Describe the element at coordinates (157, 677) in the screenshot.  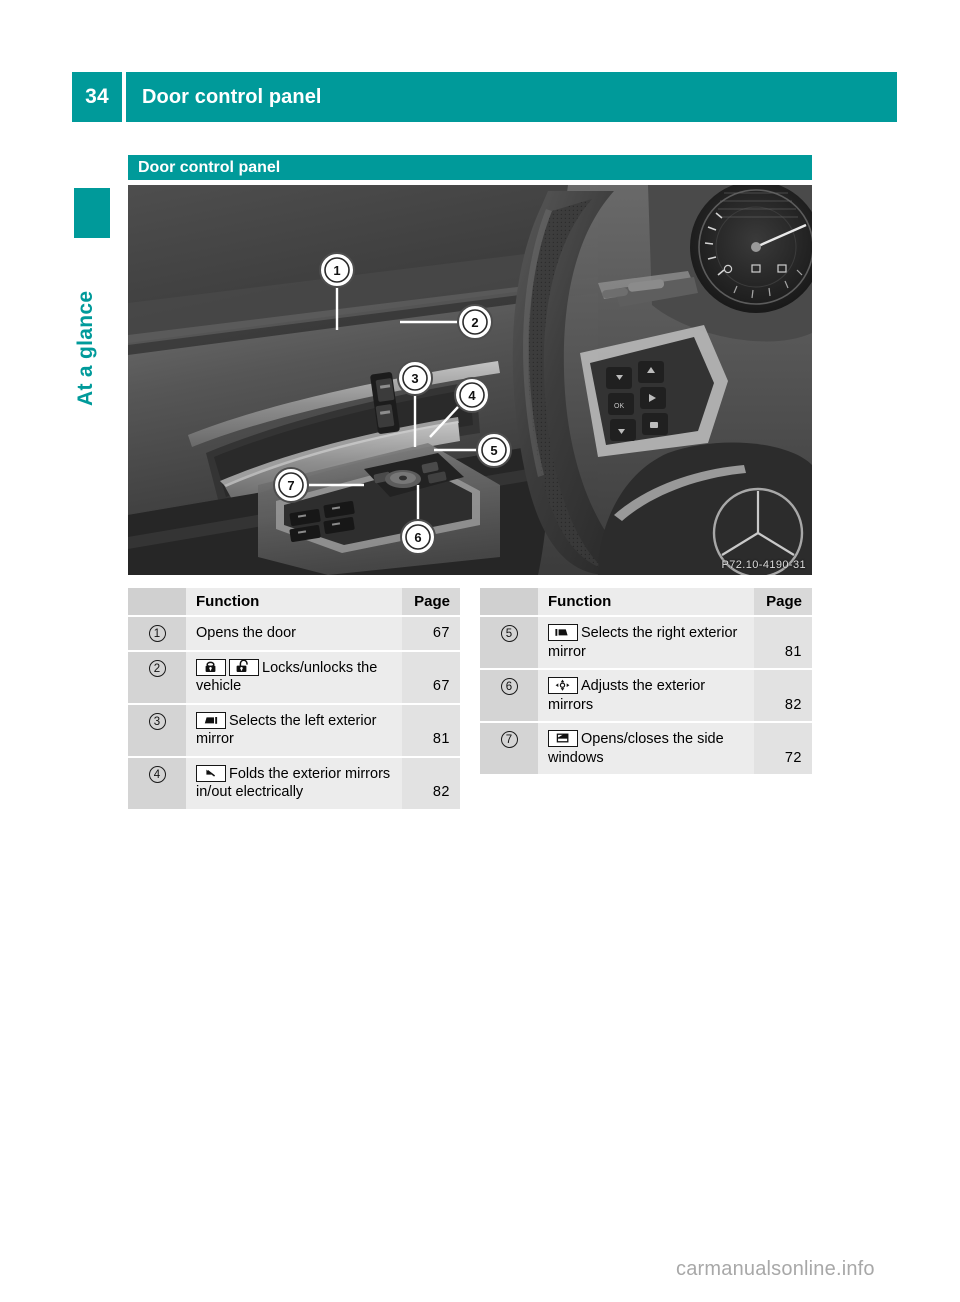
I see `row-marker: 2` at that location.